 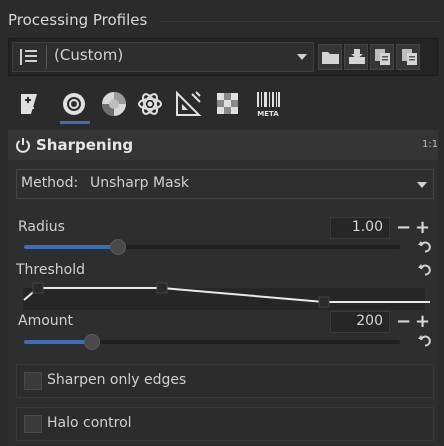 I want to click on amount-increase-button: +, so click(x=422, y=322).